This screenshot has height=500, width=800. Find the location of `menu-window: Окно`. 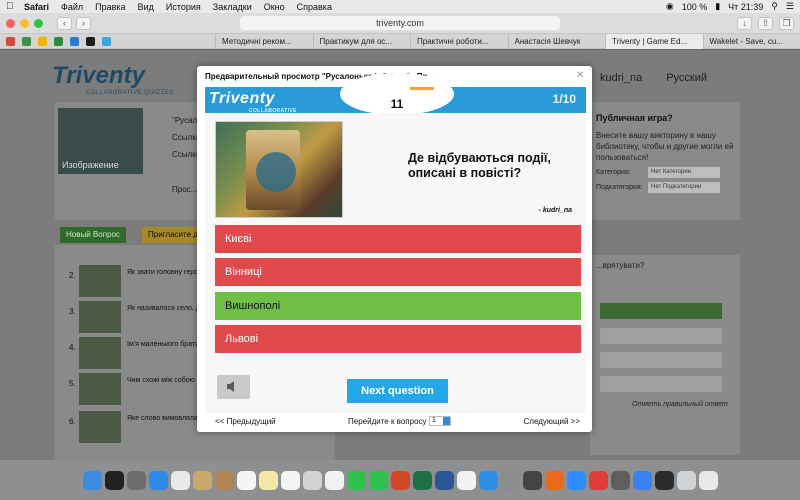

menu-window: Окно is located at coordinates (274, 7).